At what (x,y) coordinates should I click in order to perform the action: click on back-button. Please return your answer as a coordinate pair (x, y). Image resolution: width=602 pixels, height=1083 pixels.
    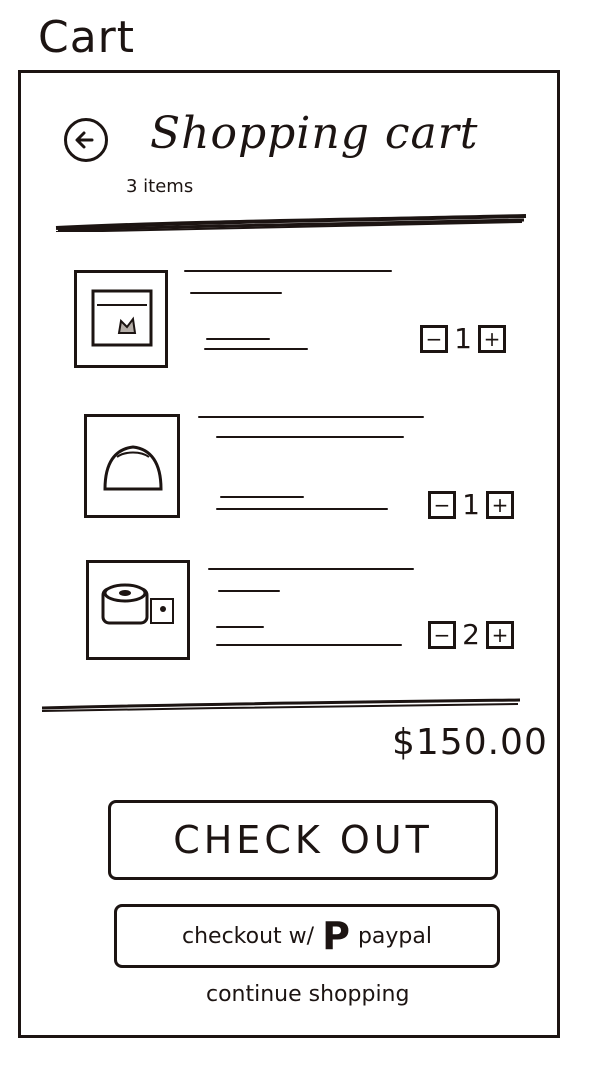
    Looking at the image, I should click on (86, 140).